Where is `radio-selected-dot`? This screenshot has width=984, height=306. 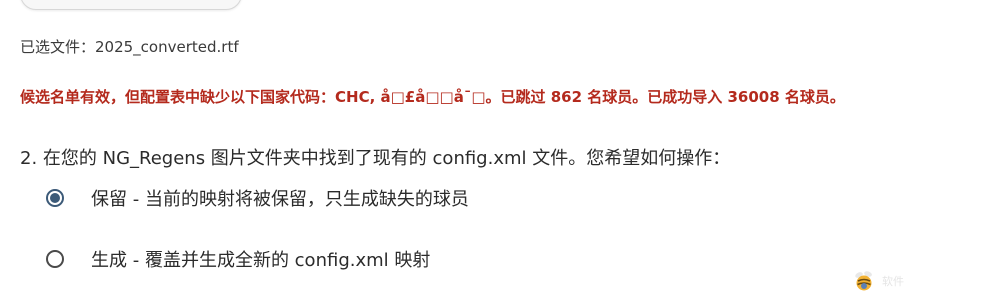 radio-selected-dot is located at coordinates (55, 198).